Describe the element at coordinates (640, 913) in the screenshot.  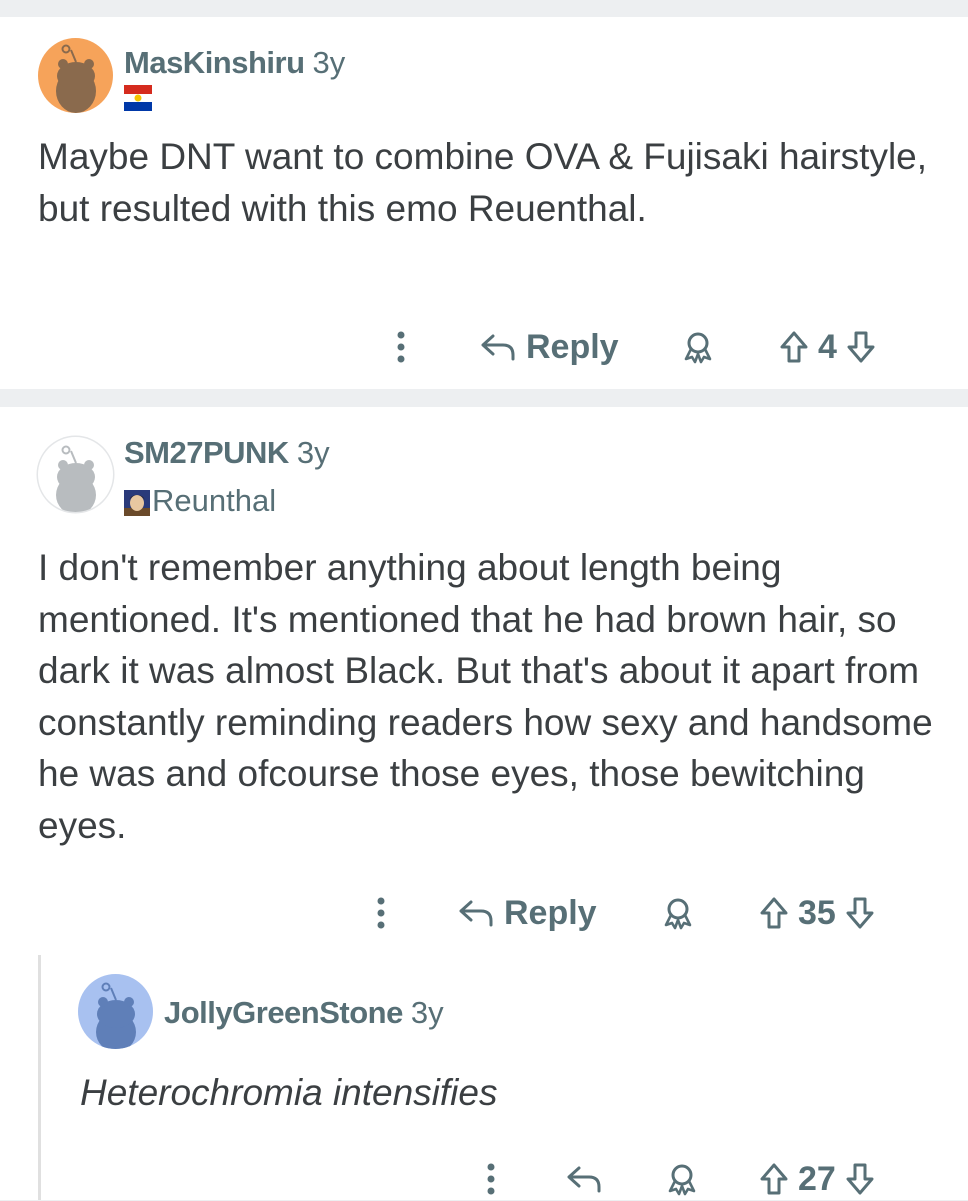
I see `comment-actions: Reply 35` at that location.